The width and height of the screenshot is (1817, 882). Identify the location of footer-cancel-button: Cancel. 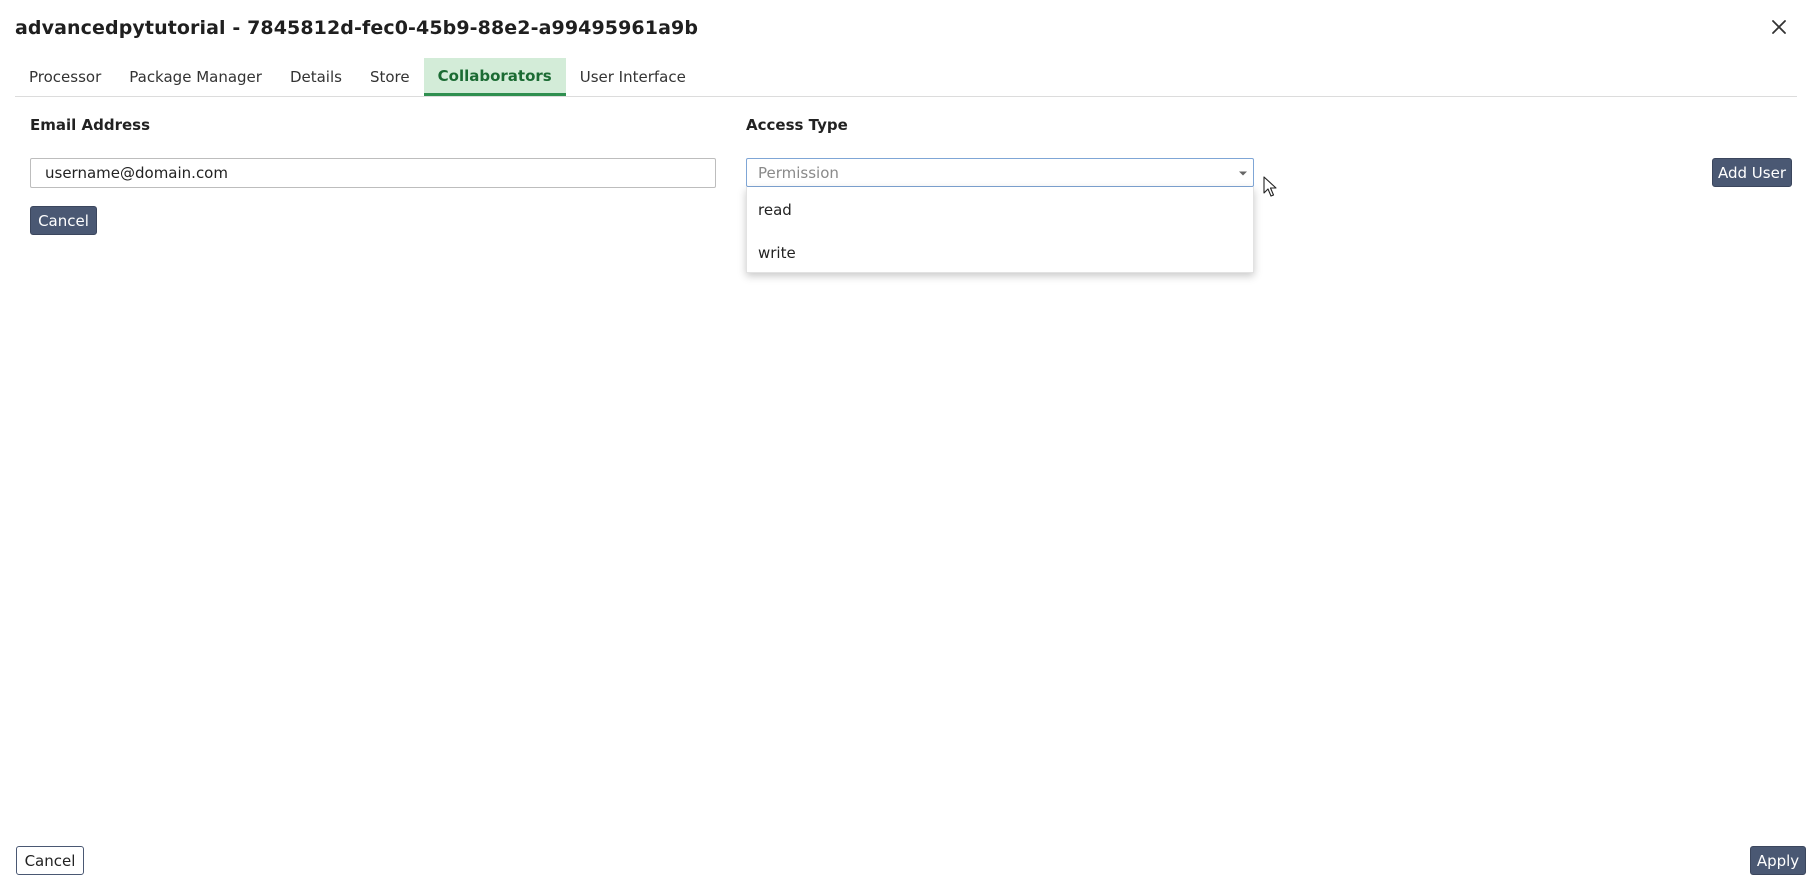
(50, 860).